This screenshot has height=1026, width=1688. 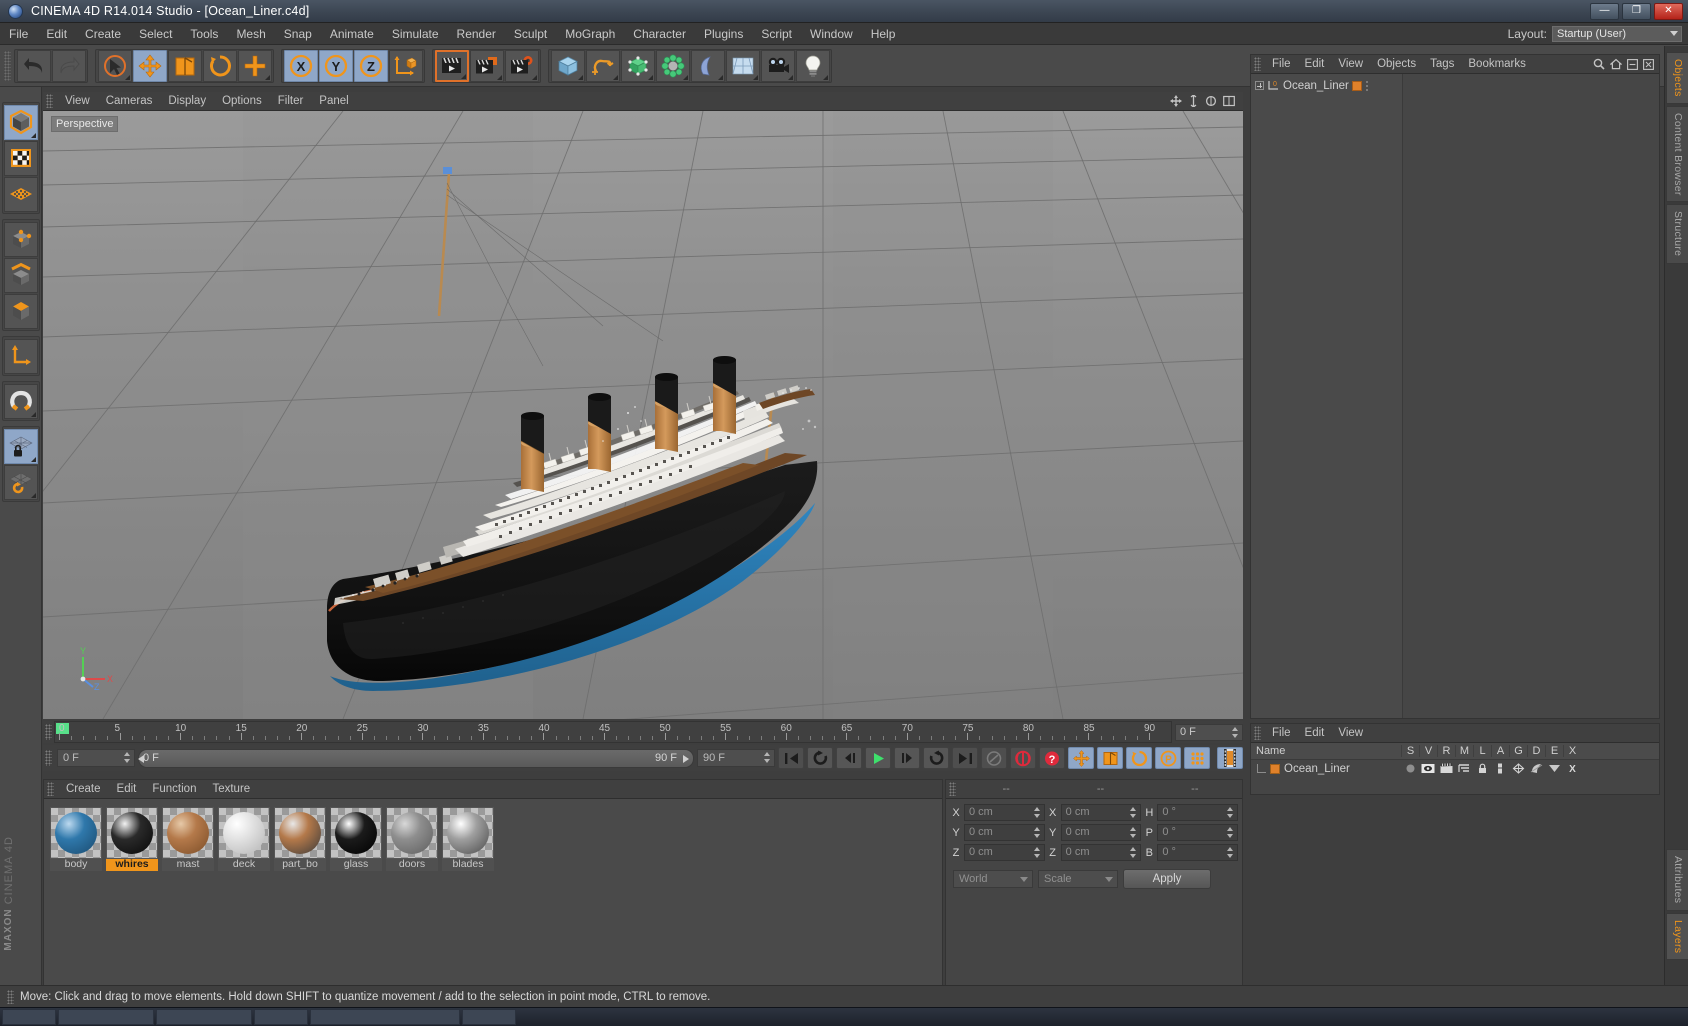 I want to click on layer-column-r: R, so click(x=1446, y=751).